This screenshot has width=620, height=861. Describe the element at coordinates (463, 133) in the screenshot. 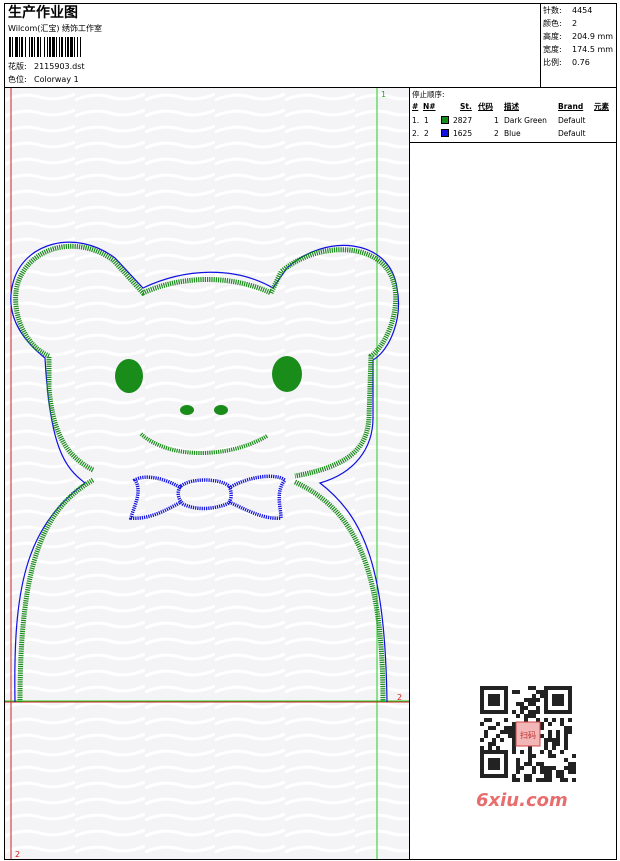

I see `row-st: 1625` at that location.